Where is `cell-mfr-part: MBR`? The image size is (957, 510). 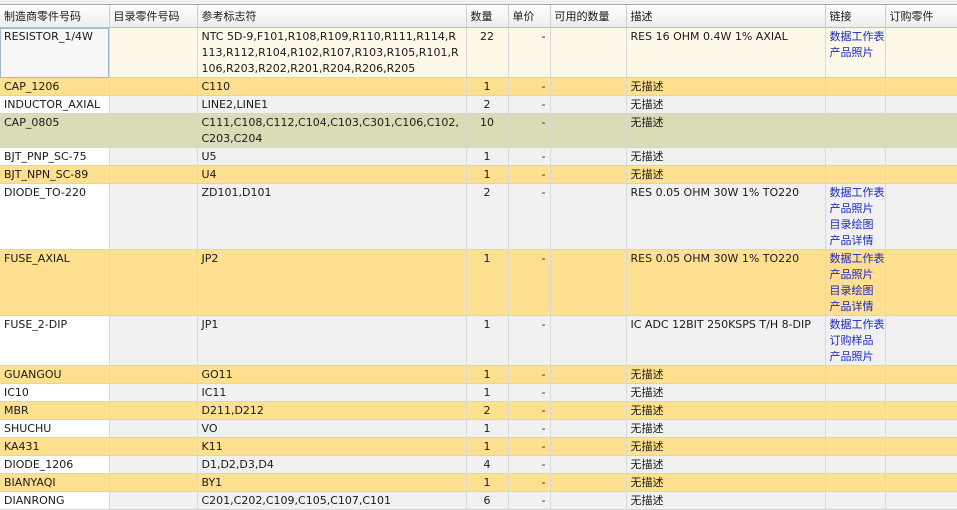
cell-mfr-part: MBR is located at coordinates (55, 410).